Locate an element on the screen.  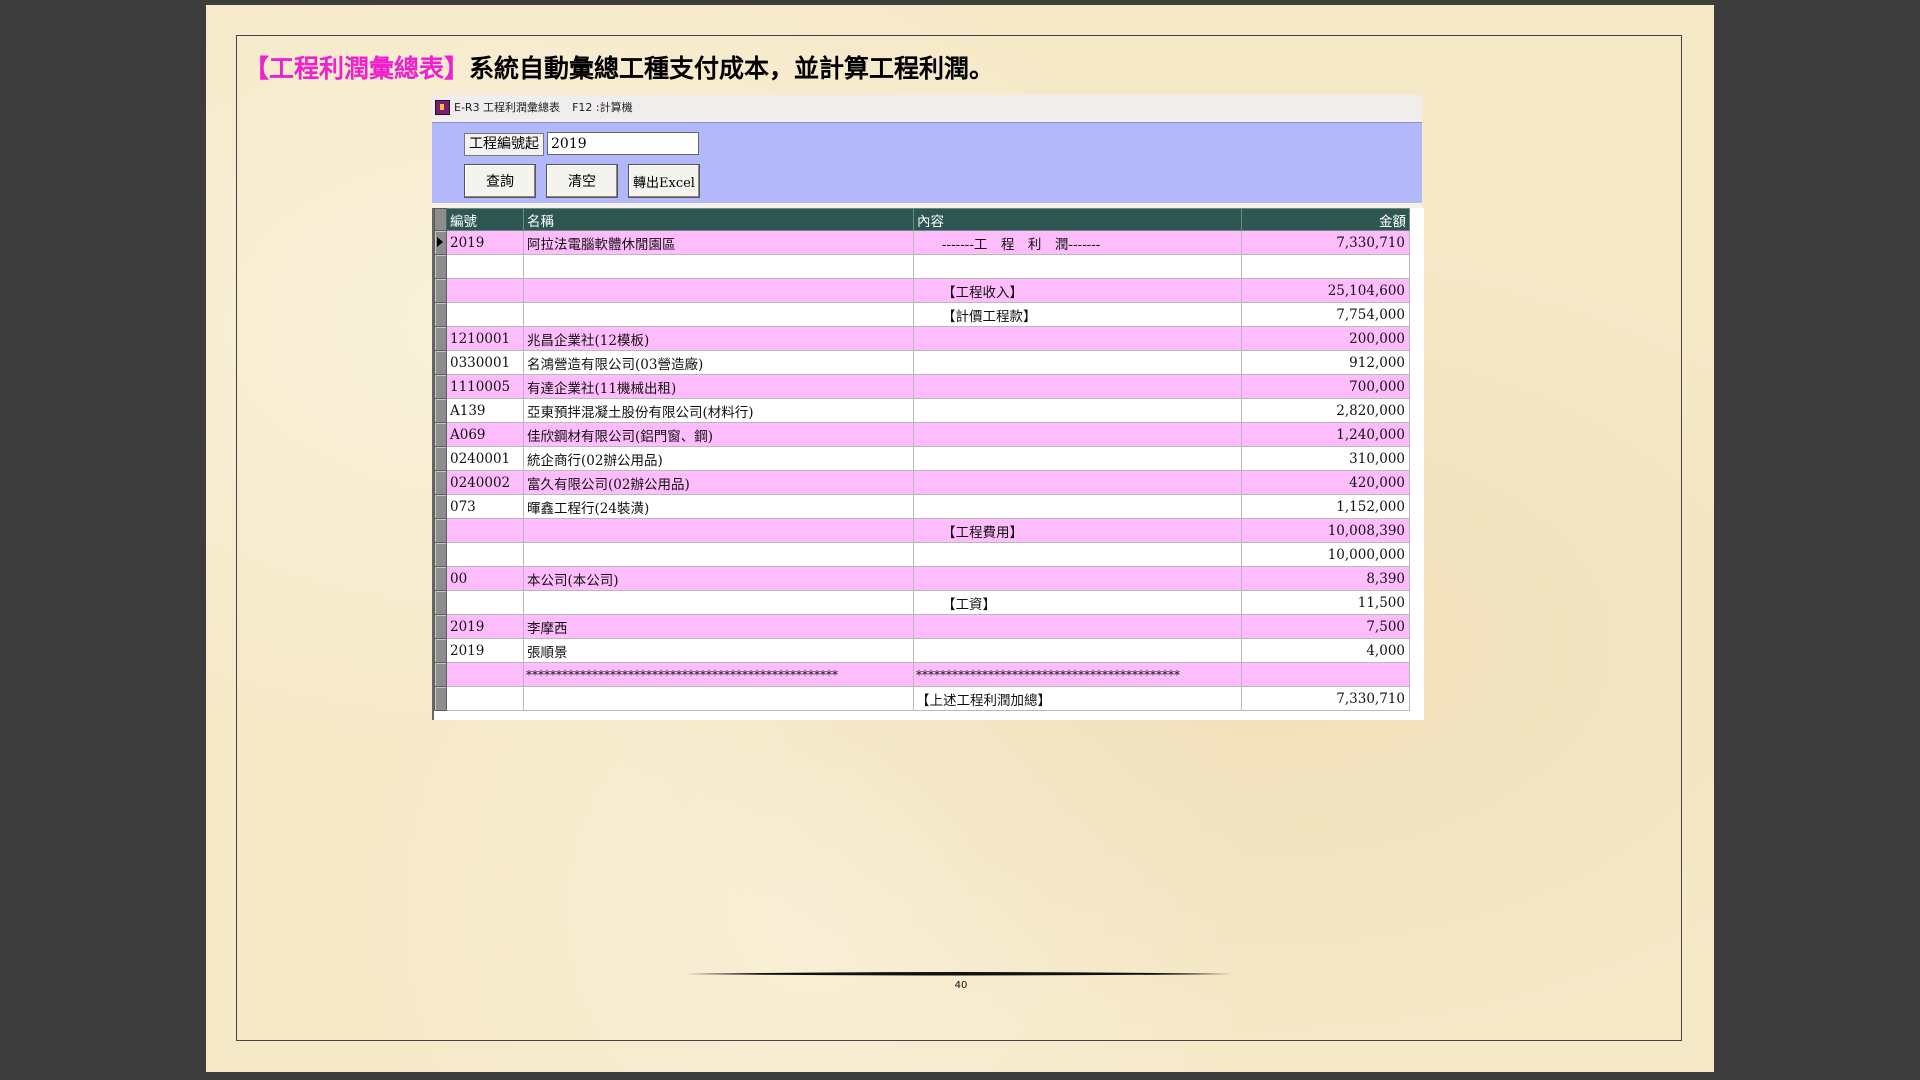
cell-code: A139 is located at coordinates (485, 410).